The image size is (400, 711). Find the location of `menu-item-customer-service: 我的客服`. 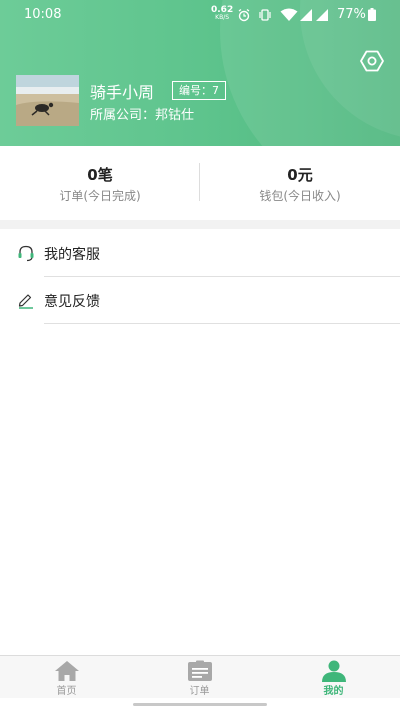

menu-item-customer-service: 我的客服 is located at coordinates (200, 253).